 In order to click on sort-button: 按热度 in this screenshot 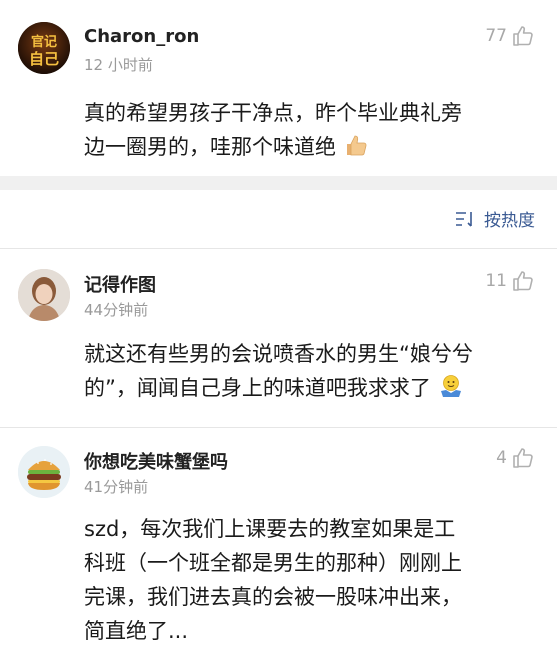, I will do `click(494, 218)`.